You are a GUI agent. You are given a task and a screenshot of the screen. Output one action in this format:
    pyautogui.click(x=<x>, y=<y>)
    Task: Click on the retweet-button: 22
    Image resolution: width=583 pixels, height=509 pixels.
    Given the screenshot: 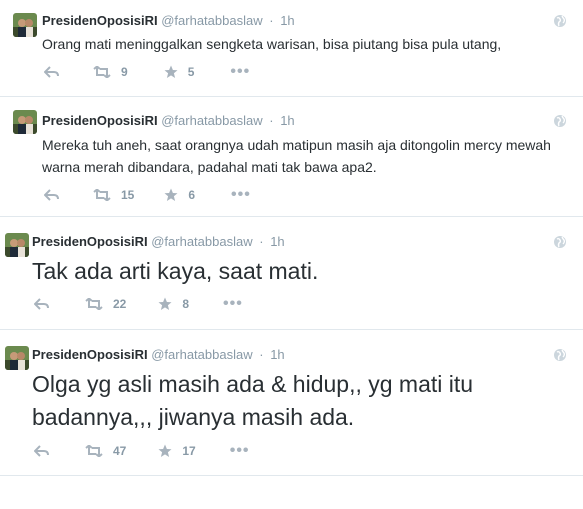 What is the action you would take?
    pyautogui.click(x=105, y=304)
    